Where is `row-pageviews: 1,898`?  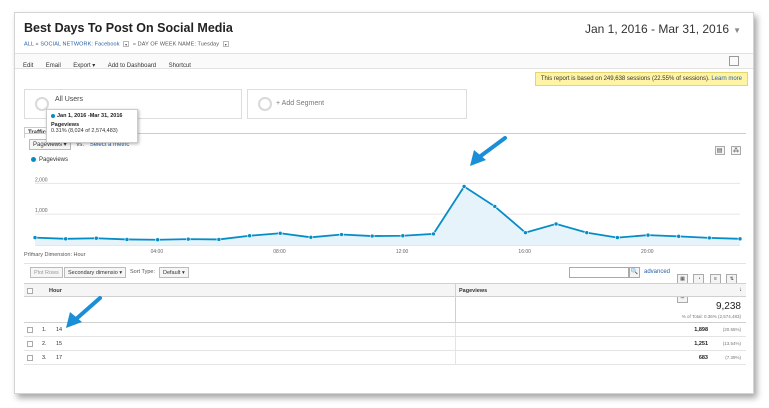 row-pageviews: 1,898 is located at coordinates (701, 330).